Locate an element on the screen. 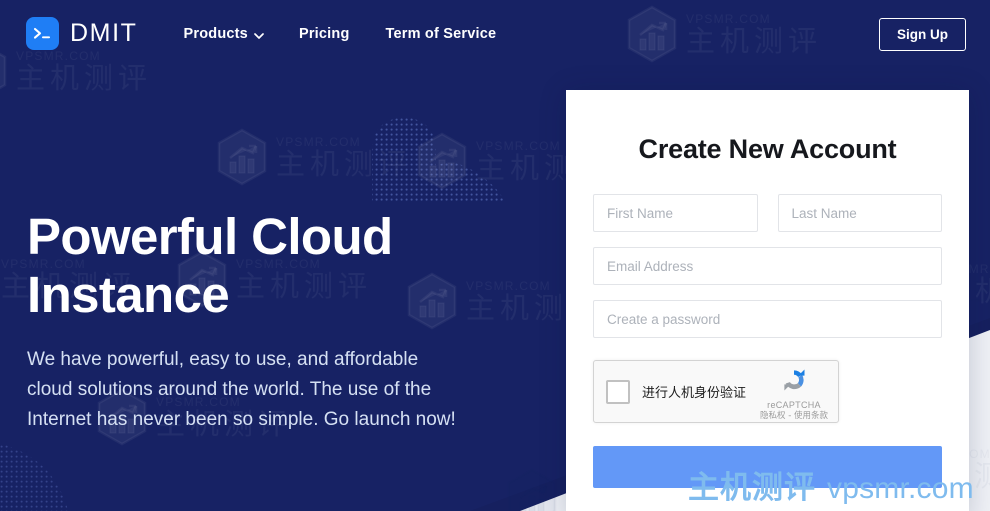 This screenshot has width=990, height=511. brand-logo: DMIT is located at coordinates (82, 33).